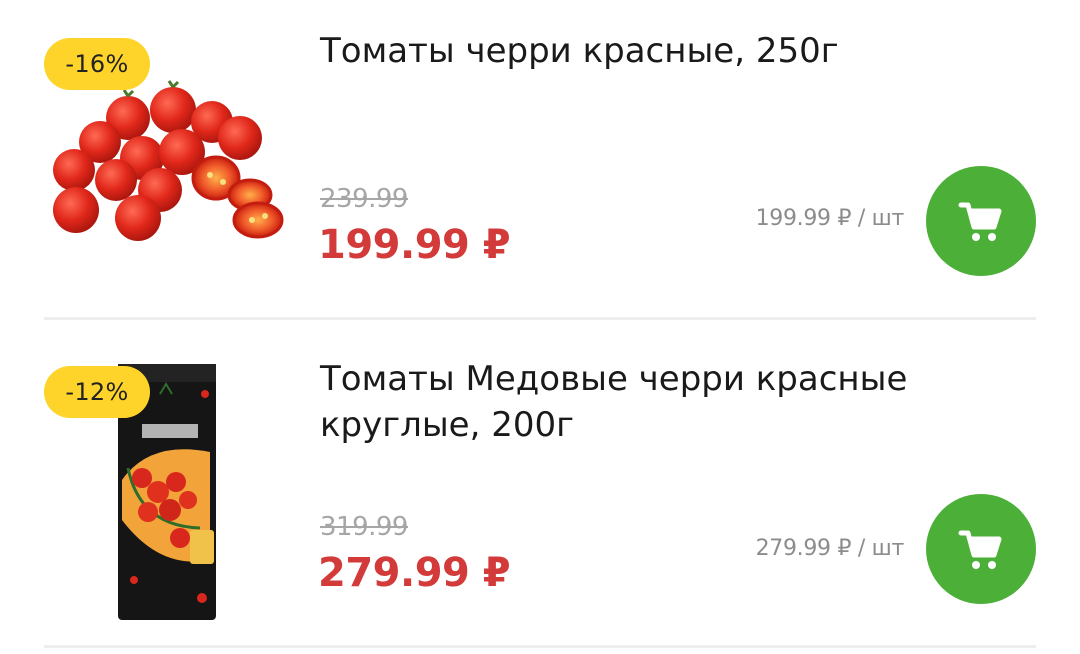 The image size is (1080, 654). What do you see at coordinates (364, 527) in the screenshot?
I see `old-price: 319.99` at bounding box center [364, 527].